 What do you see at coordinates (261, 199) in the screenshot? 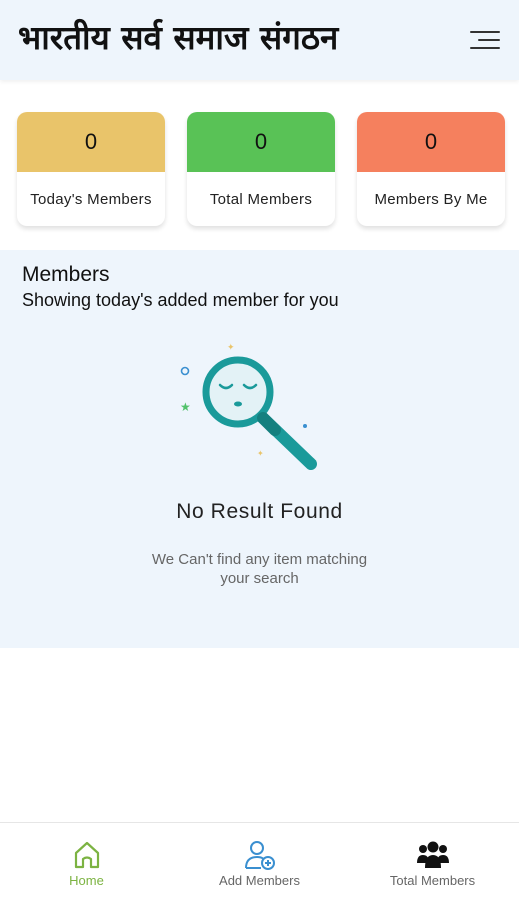
I see `stat-label: Total Members` at bounding box center [261, 199].